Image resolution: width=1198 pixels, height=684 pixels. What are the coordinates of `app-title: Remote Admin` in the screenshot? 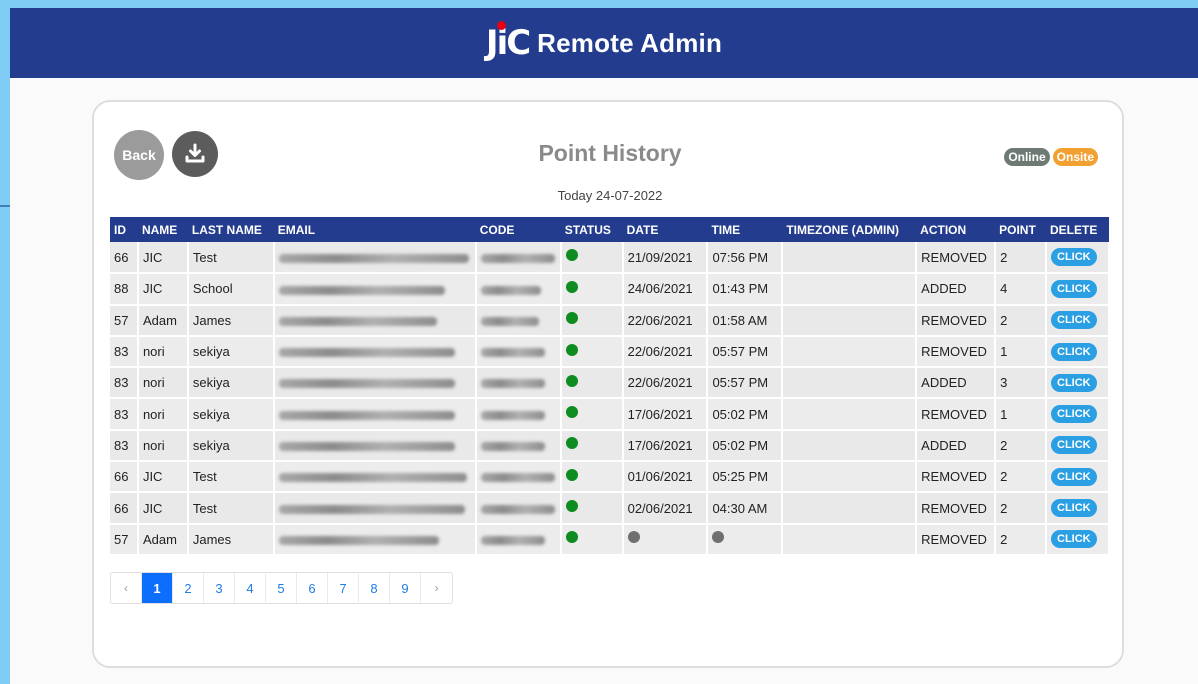 It's located at (630, 42).